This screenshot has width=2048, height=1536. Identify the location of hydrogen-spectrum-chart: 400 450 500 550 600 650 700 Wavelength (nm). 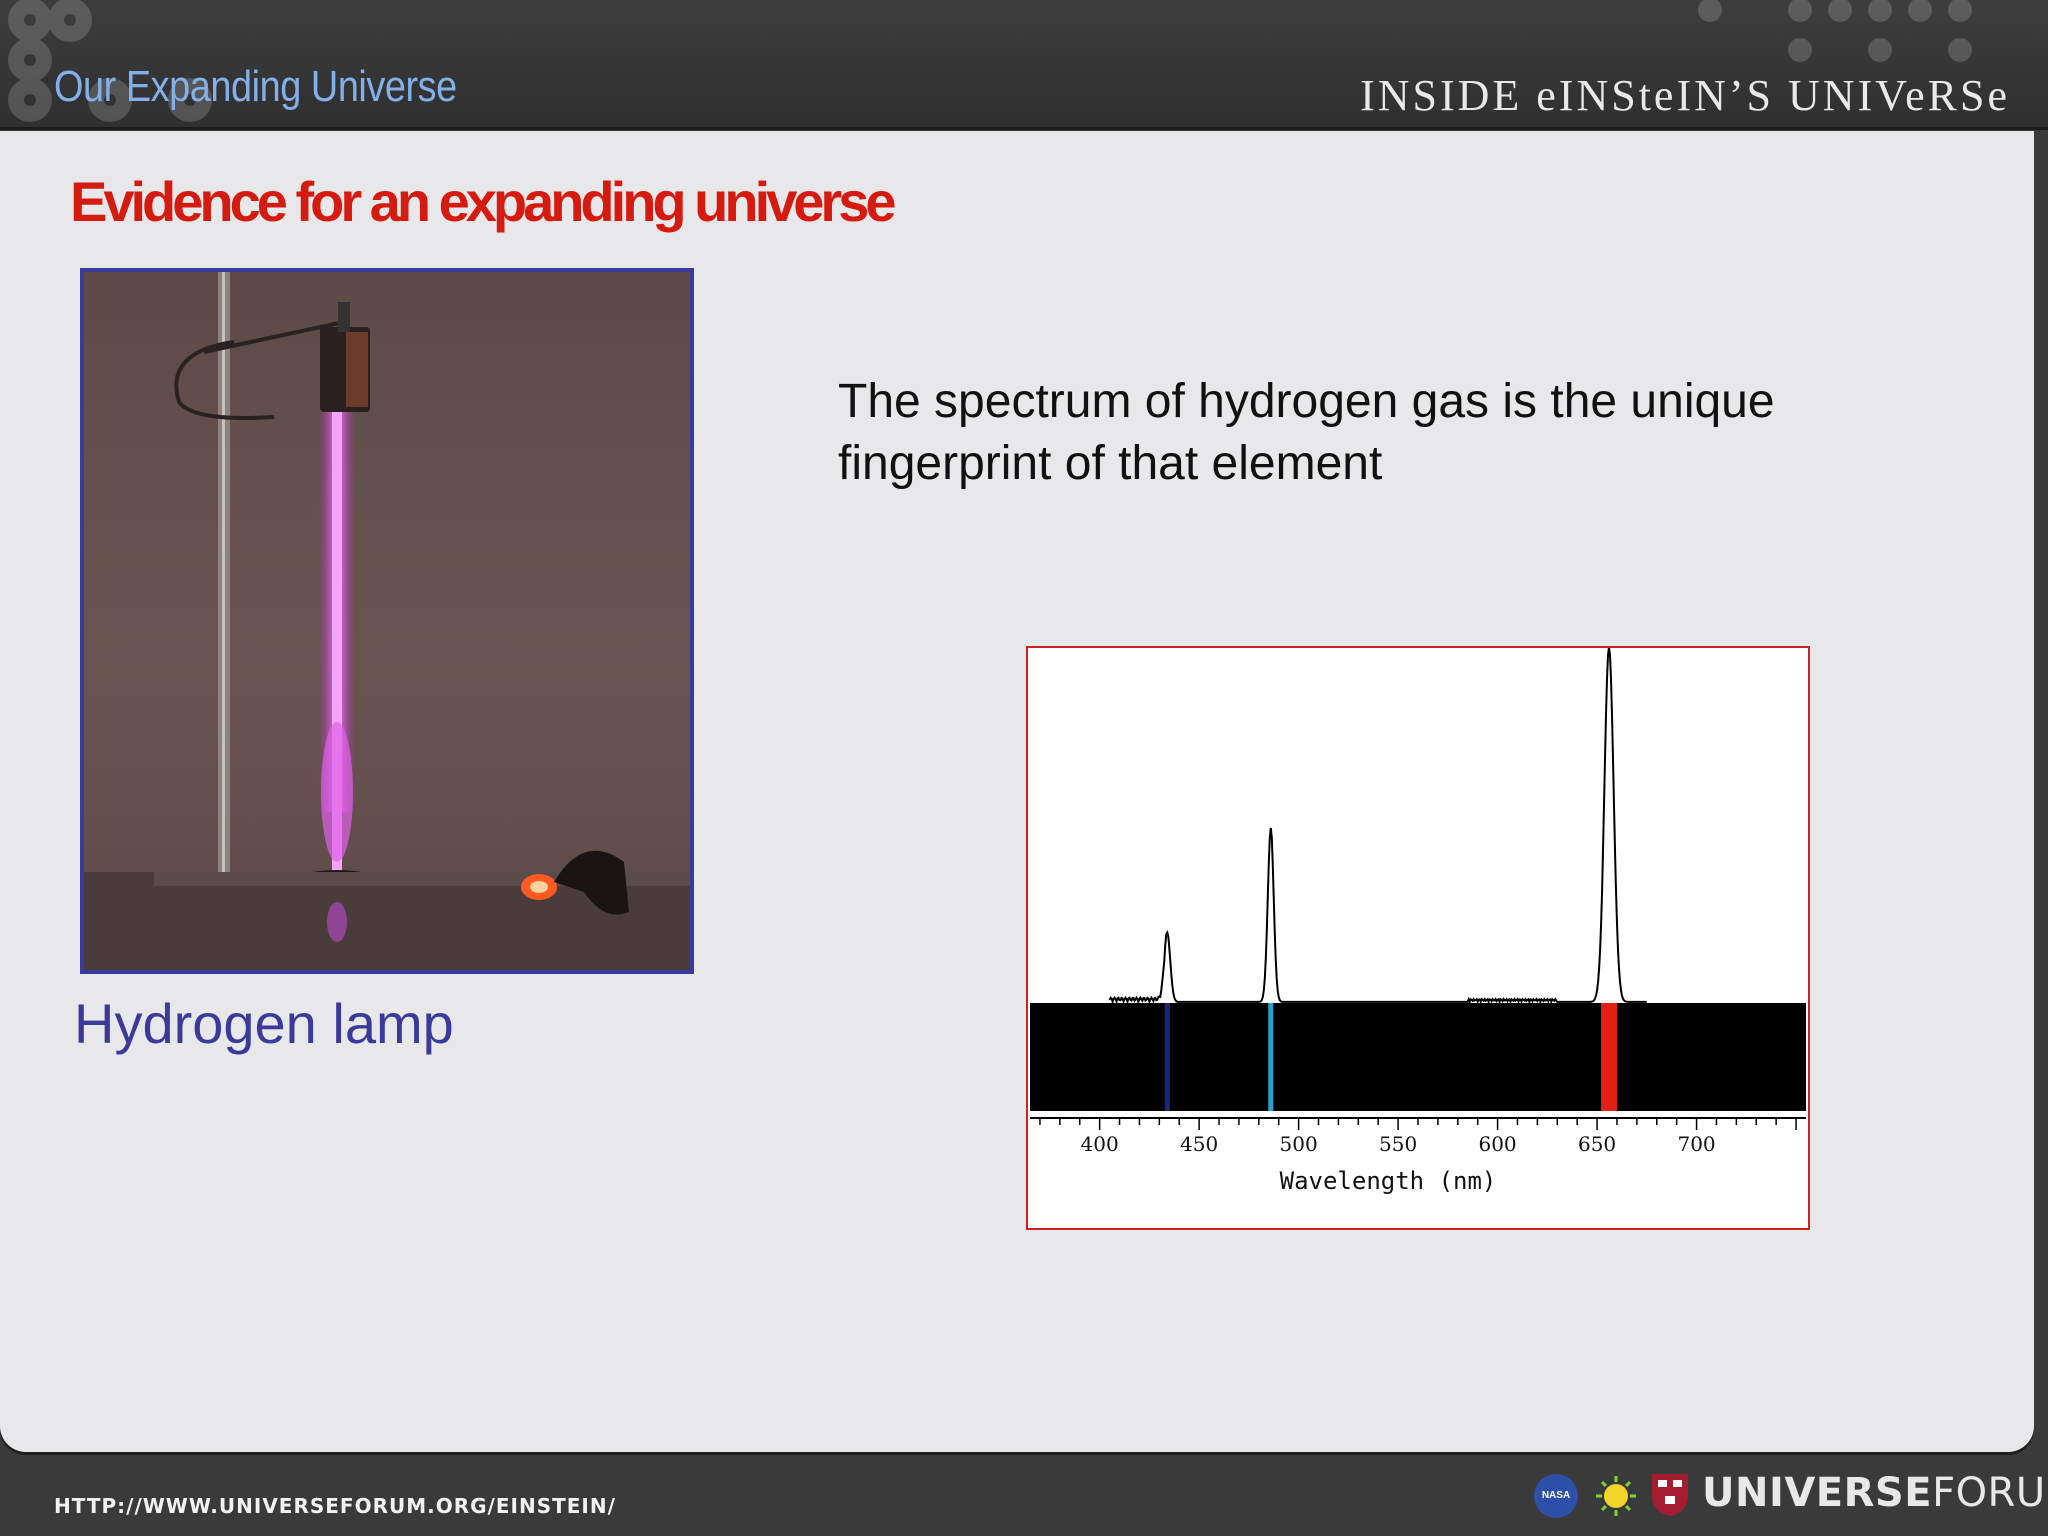
(1418, 938).